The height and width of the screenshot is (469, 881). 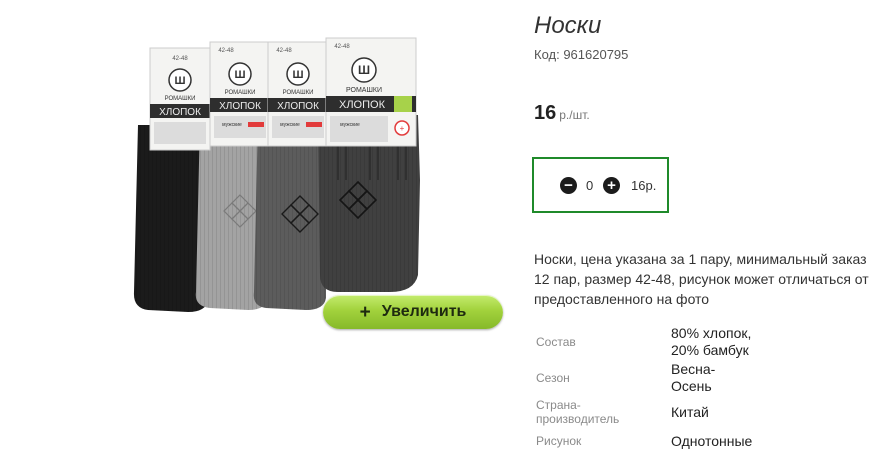 What do you see at coordinates (289, 214) in the screenshot?
I see `sock-dark-grey` at bounding box center [289, 214].